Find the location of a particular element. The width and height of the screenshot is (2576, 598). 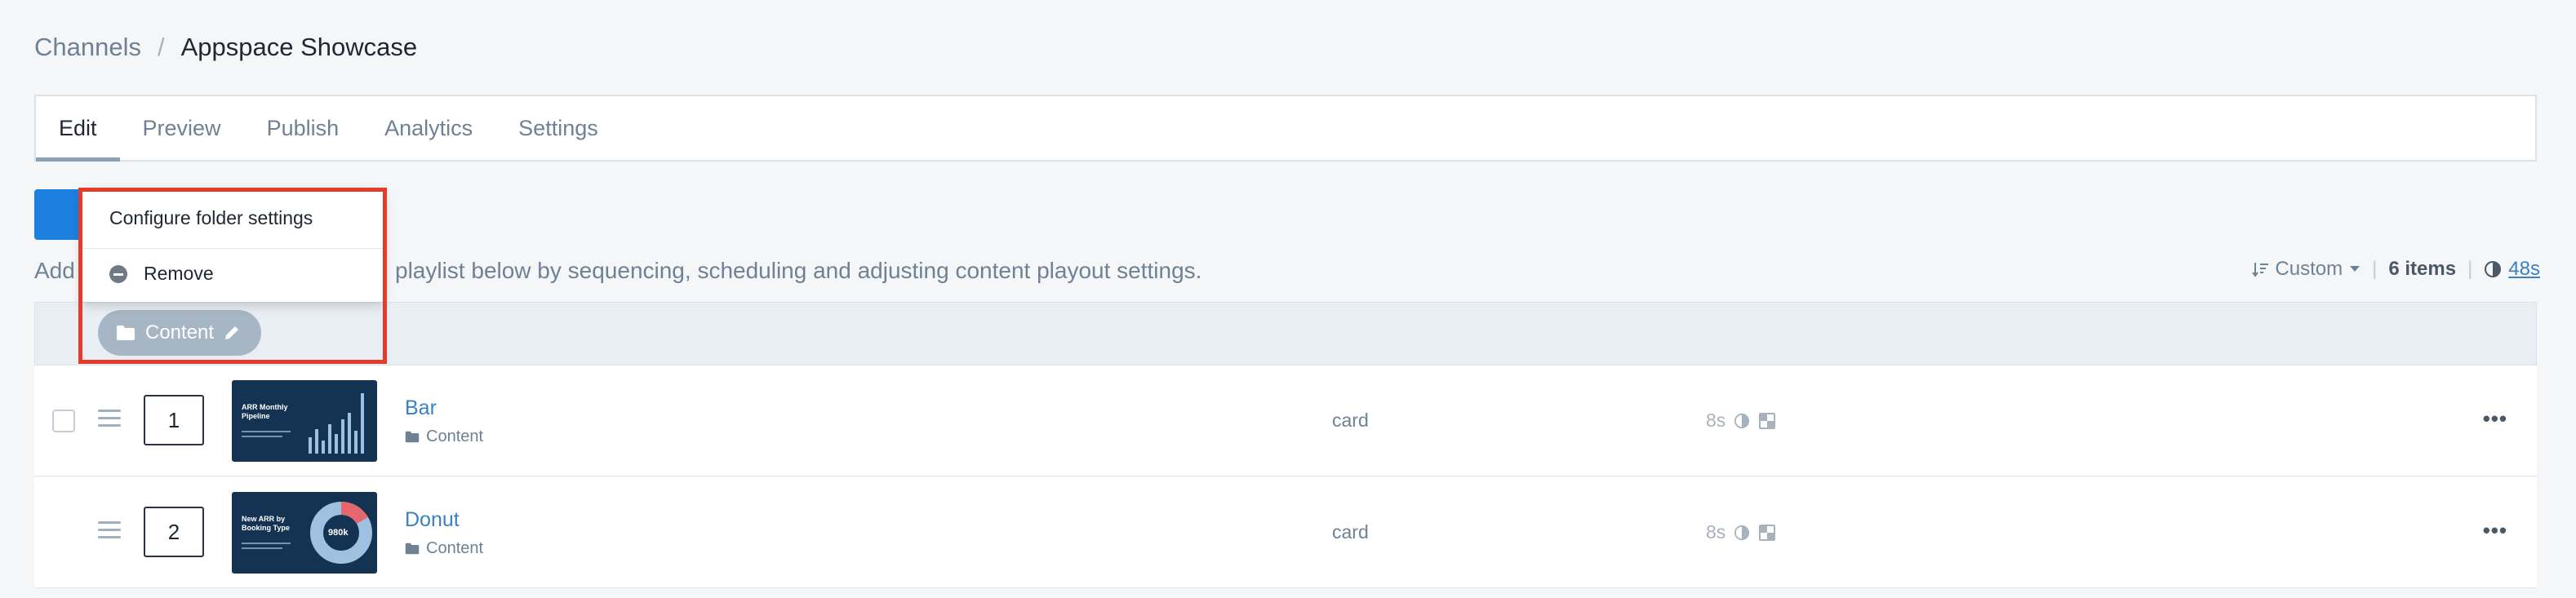

thumbnail-title: ARR Monthly Pipeline is located at coordinates (265, 411).